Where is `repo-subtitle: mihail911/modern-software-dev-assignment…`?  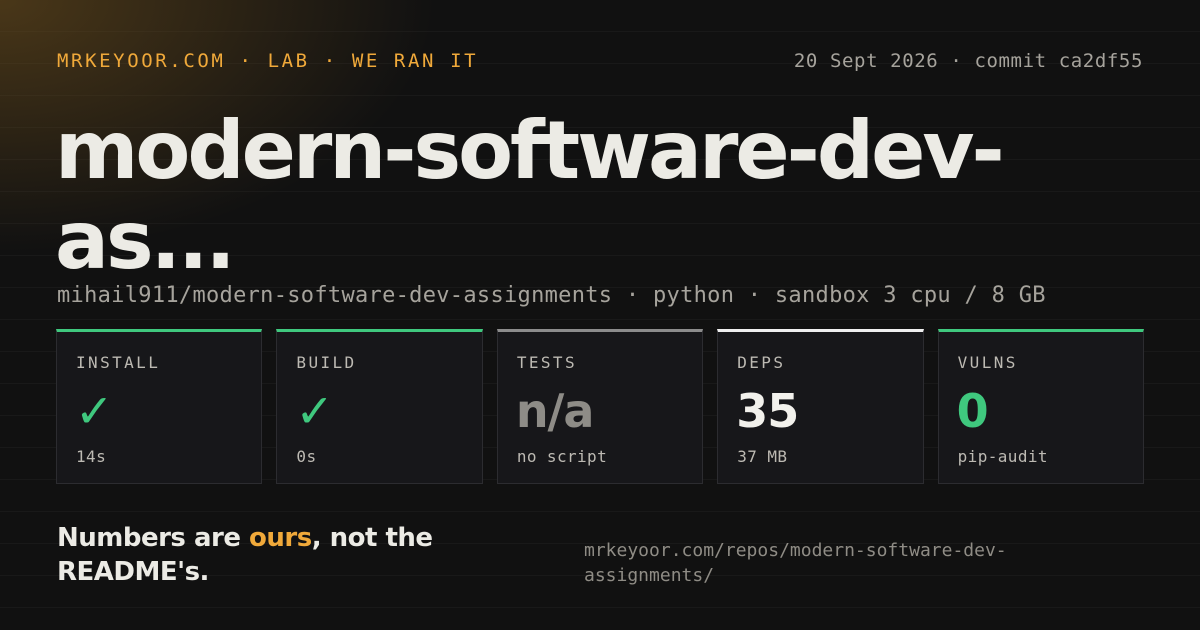 repo-subtitle: mihail911/modern-software-dev-assignment… is located at coordinates (551, 295).